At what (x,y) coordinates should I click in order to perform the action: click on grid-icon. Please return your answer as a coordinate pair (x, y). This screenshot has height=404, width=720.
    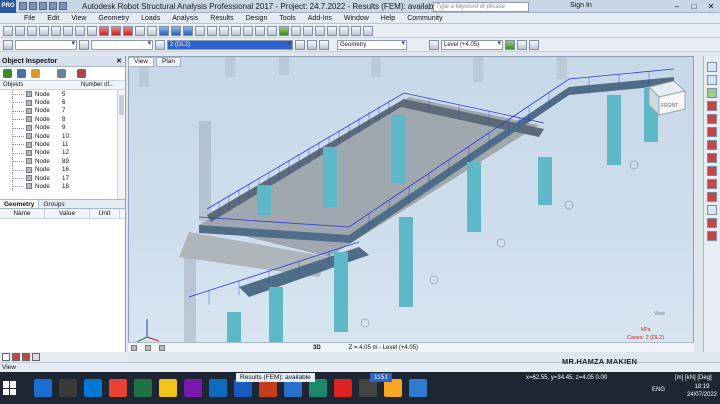
    Looking at the image, I should click on (148, 347).